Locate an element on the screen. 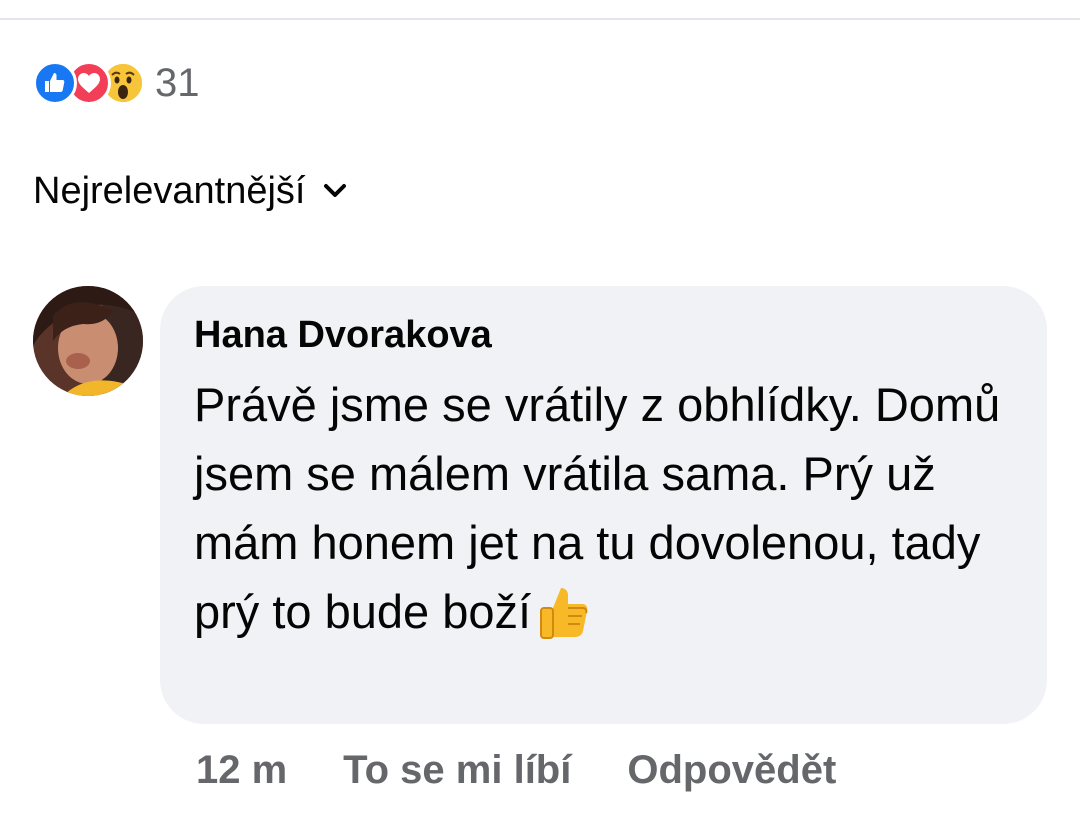 The height and width of the screenshot is (830, 1080). reply-button: Odpovědět is located at coordinates (731, 770).